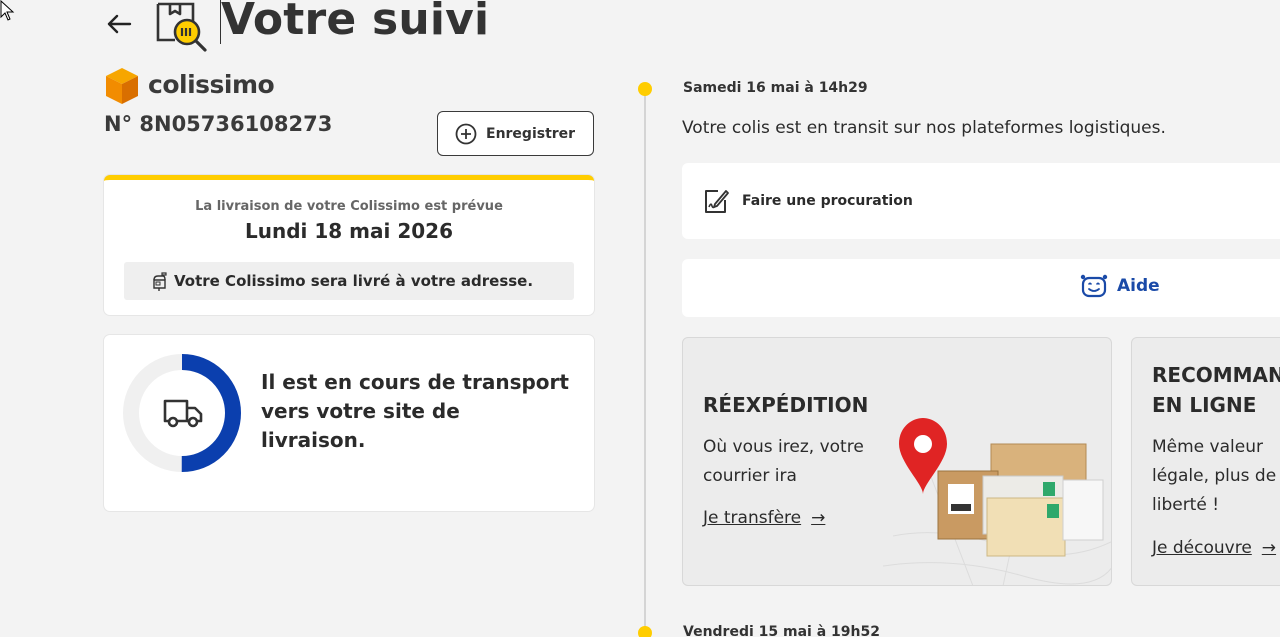 The image size is (1280, 637). Describe the element at coordinates (181, 27) in the screenshot. I see `parcel-search-icon` at that location.